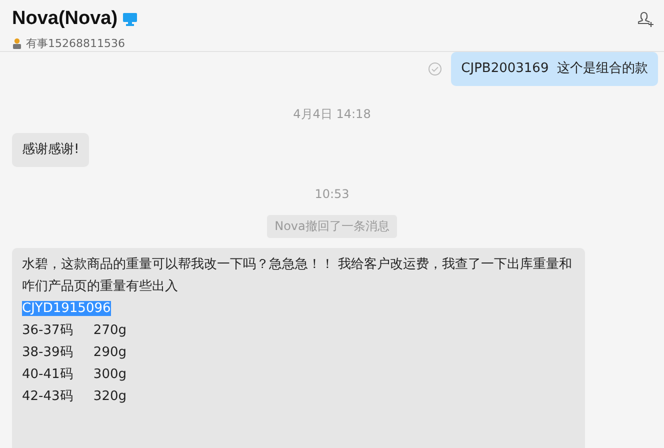 This screenshot has height=448, width=664. What do you see at coordinates (129, 19) in the screenshot?
I see `monitor-icon` at bounding box center [129, 19].